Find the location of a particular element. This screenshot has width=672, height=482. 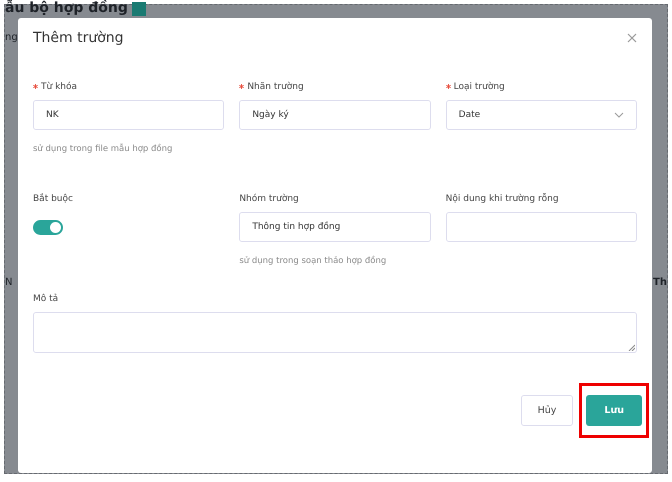

background-text: Th is located at coordinates (660, 282).